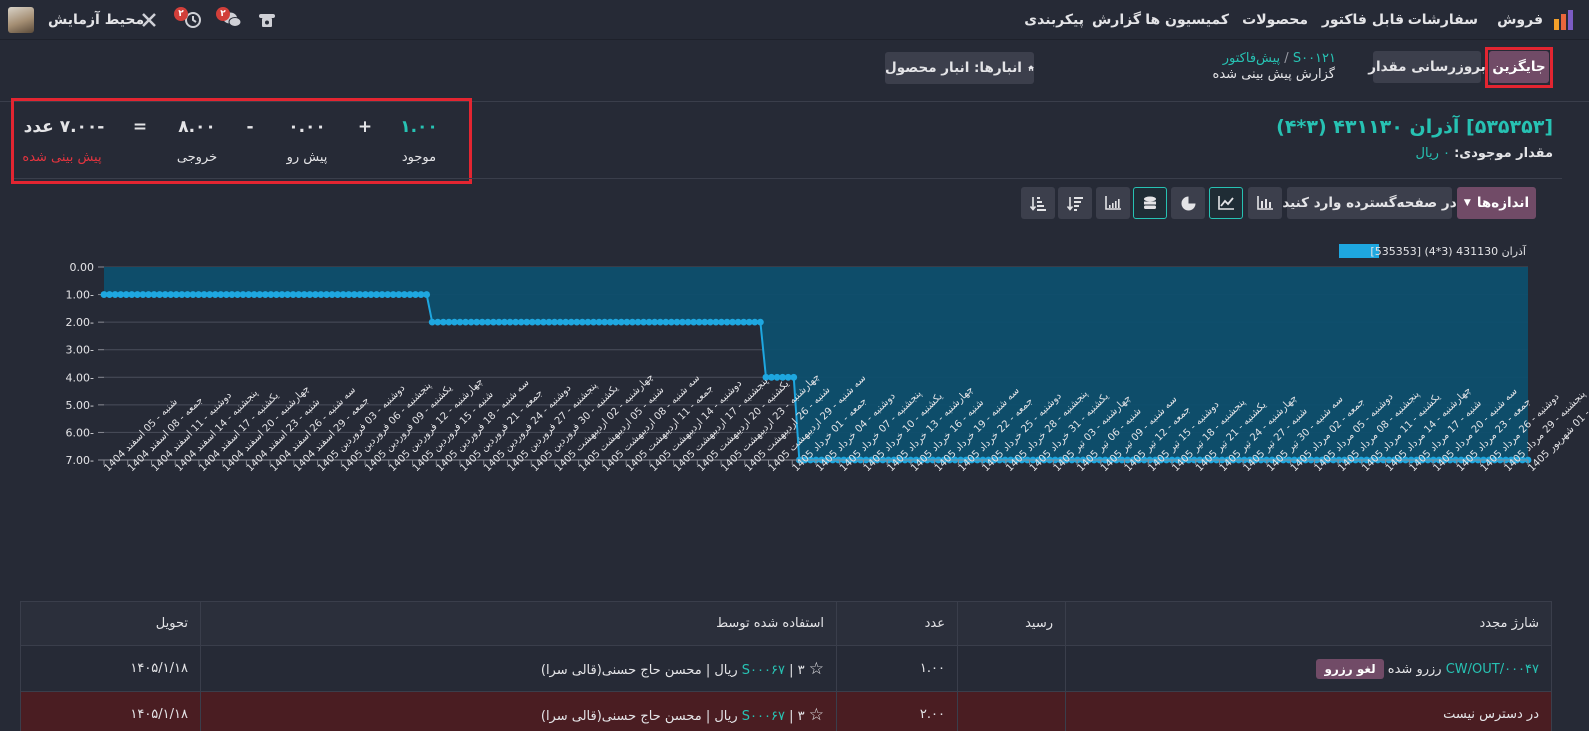  What do you see at coordinates (419, 127) in the screenshot?
I see `on-hand-value: ۱.۰۰` at bounding box center [419, 127].